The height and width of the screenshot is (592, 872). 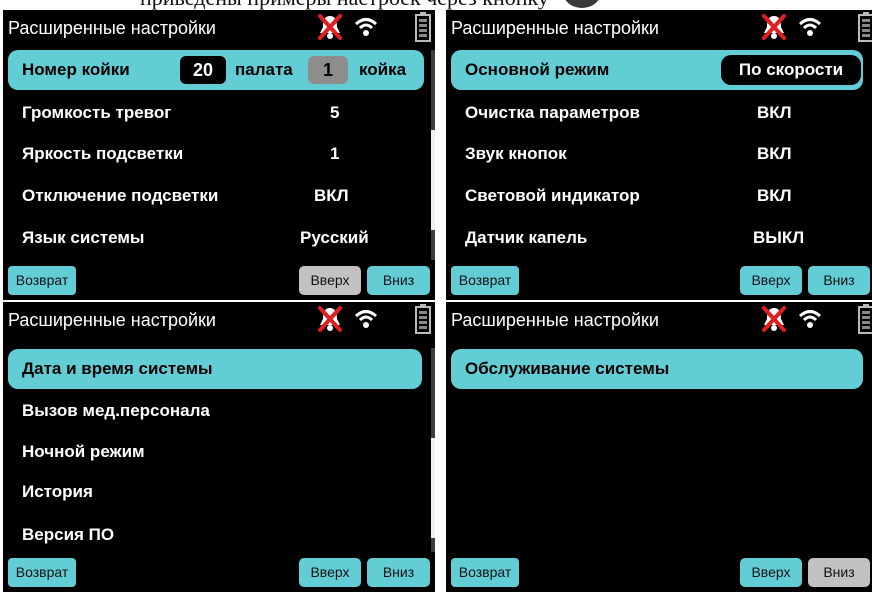 I want to click on menu-item-label: Обслуживание системы, so click(x=567, y=368).